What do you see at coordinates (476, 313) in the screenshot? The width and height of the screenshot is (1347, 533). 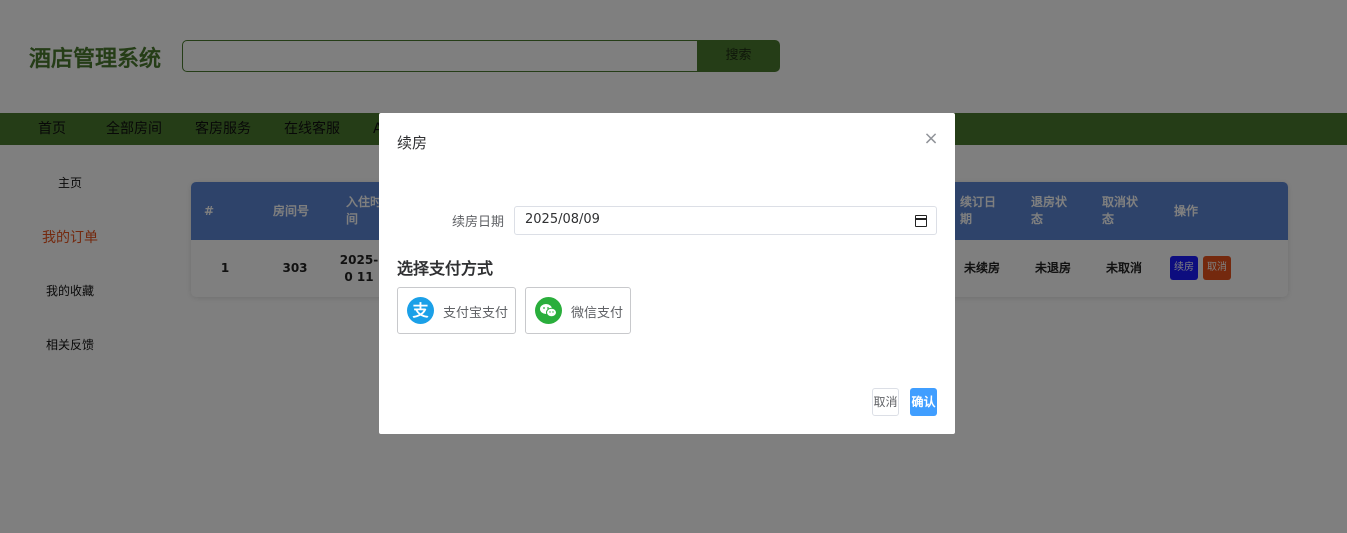 I see `alipay-label: 支付宝支付` at bounding box center [476, 313].